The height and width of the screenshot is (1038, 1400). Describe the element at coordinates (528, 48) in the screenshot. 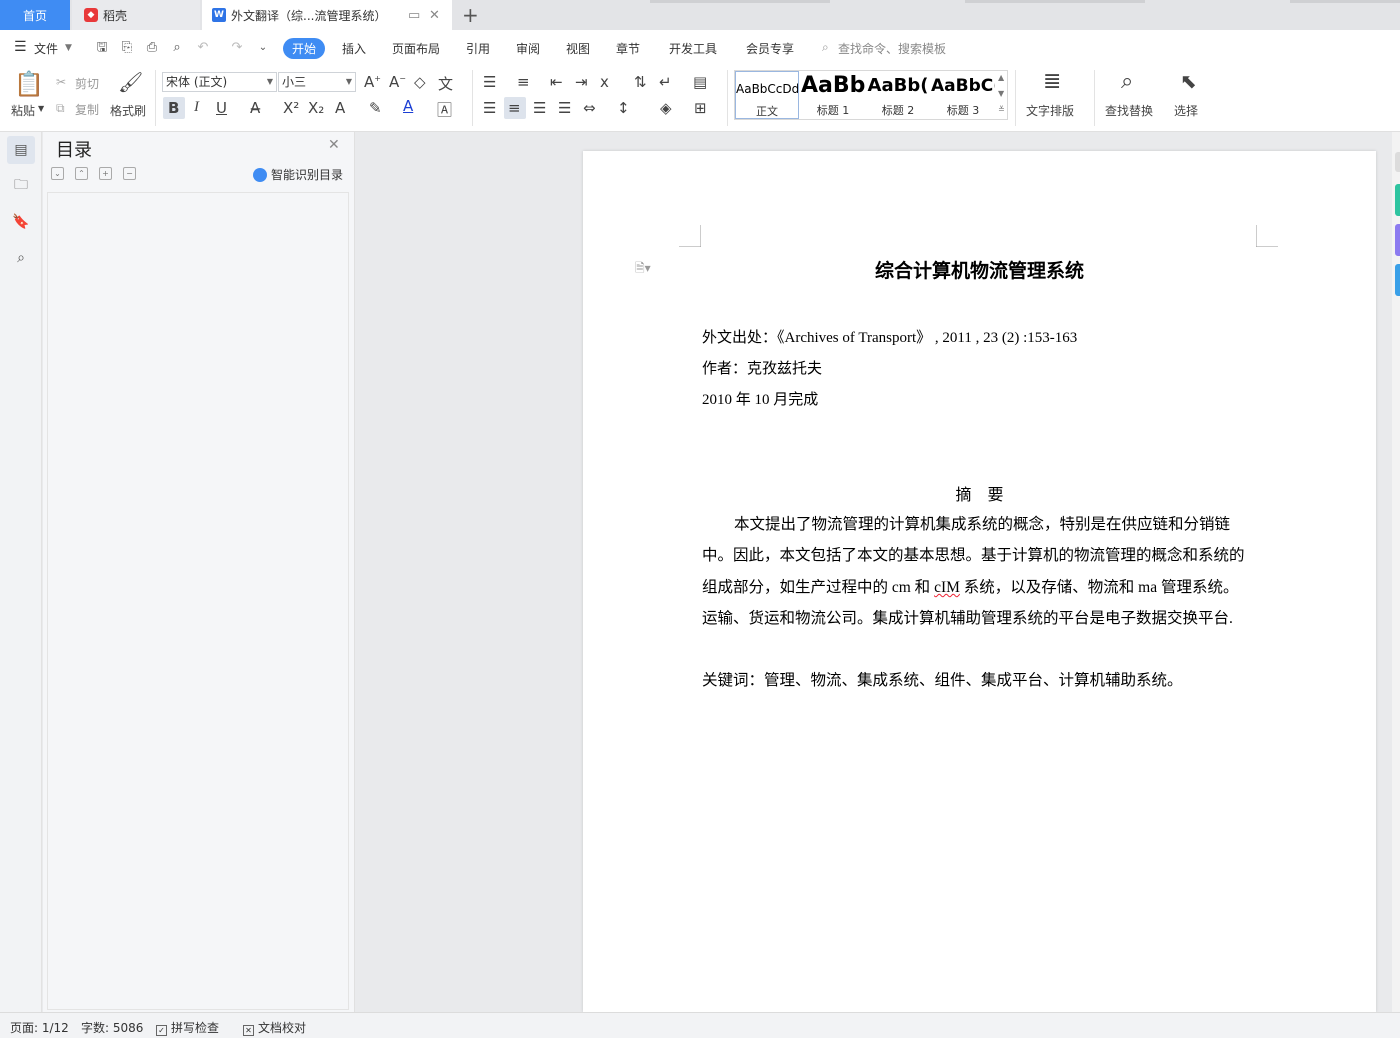

I see `menu-review: 审阅` at that location.